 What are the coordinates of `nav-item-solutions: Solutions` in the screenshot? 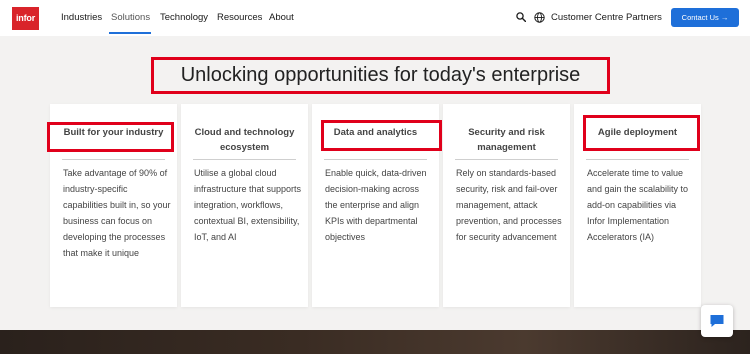 It's located at (130, 17).